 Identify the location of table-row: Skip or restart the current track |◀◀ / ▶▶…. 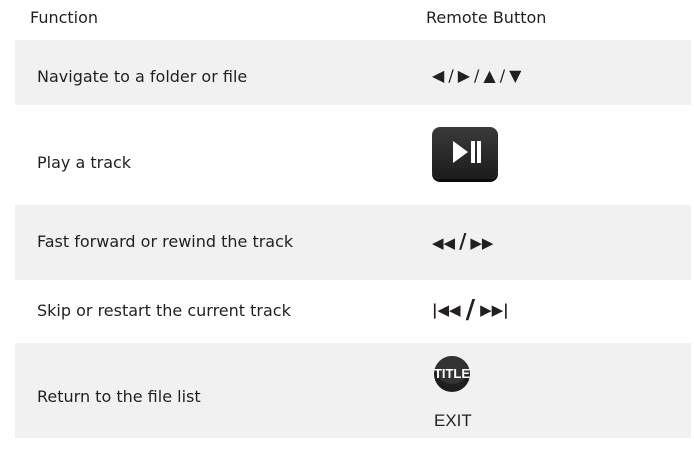
(353, 311).